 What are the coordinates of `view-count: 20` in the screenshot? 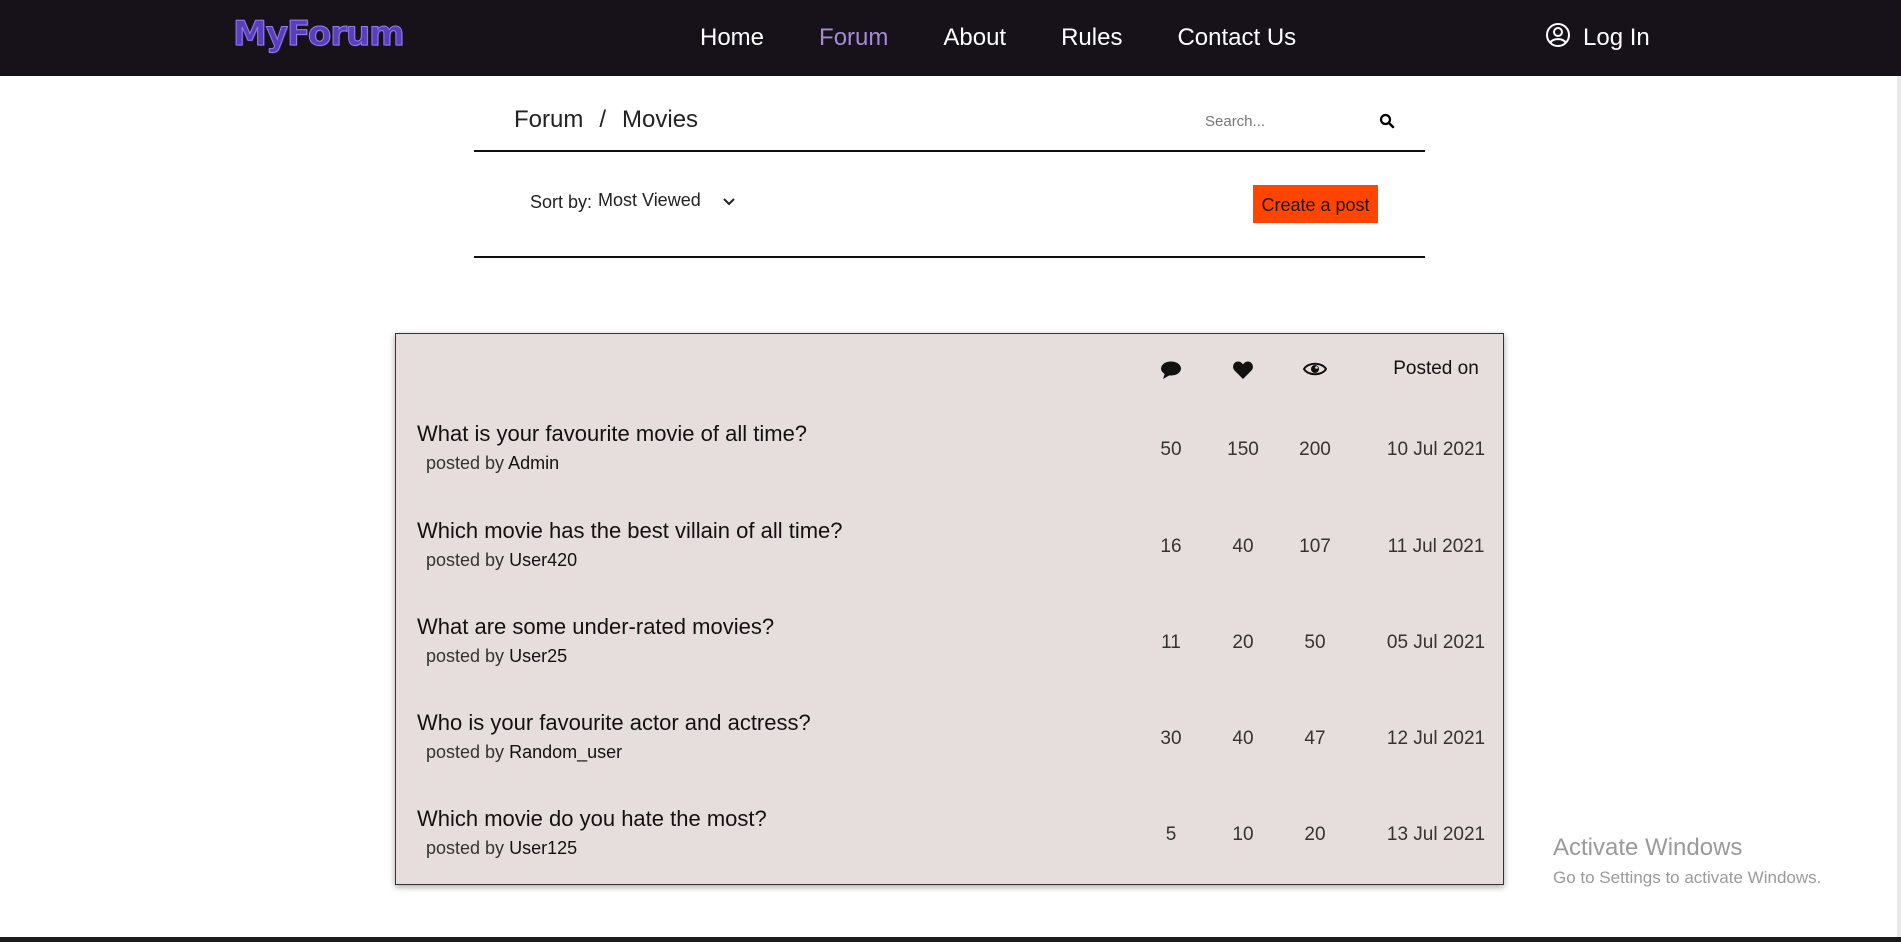 It's located at (1315, 834).